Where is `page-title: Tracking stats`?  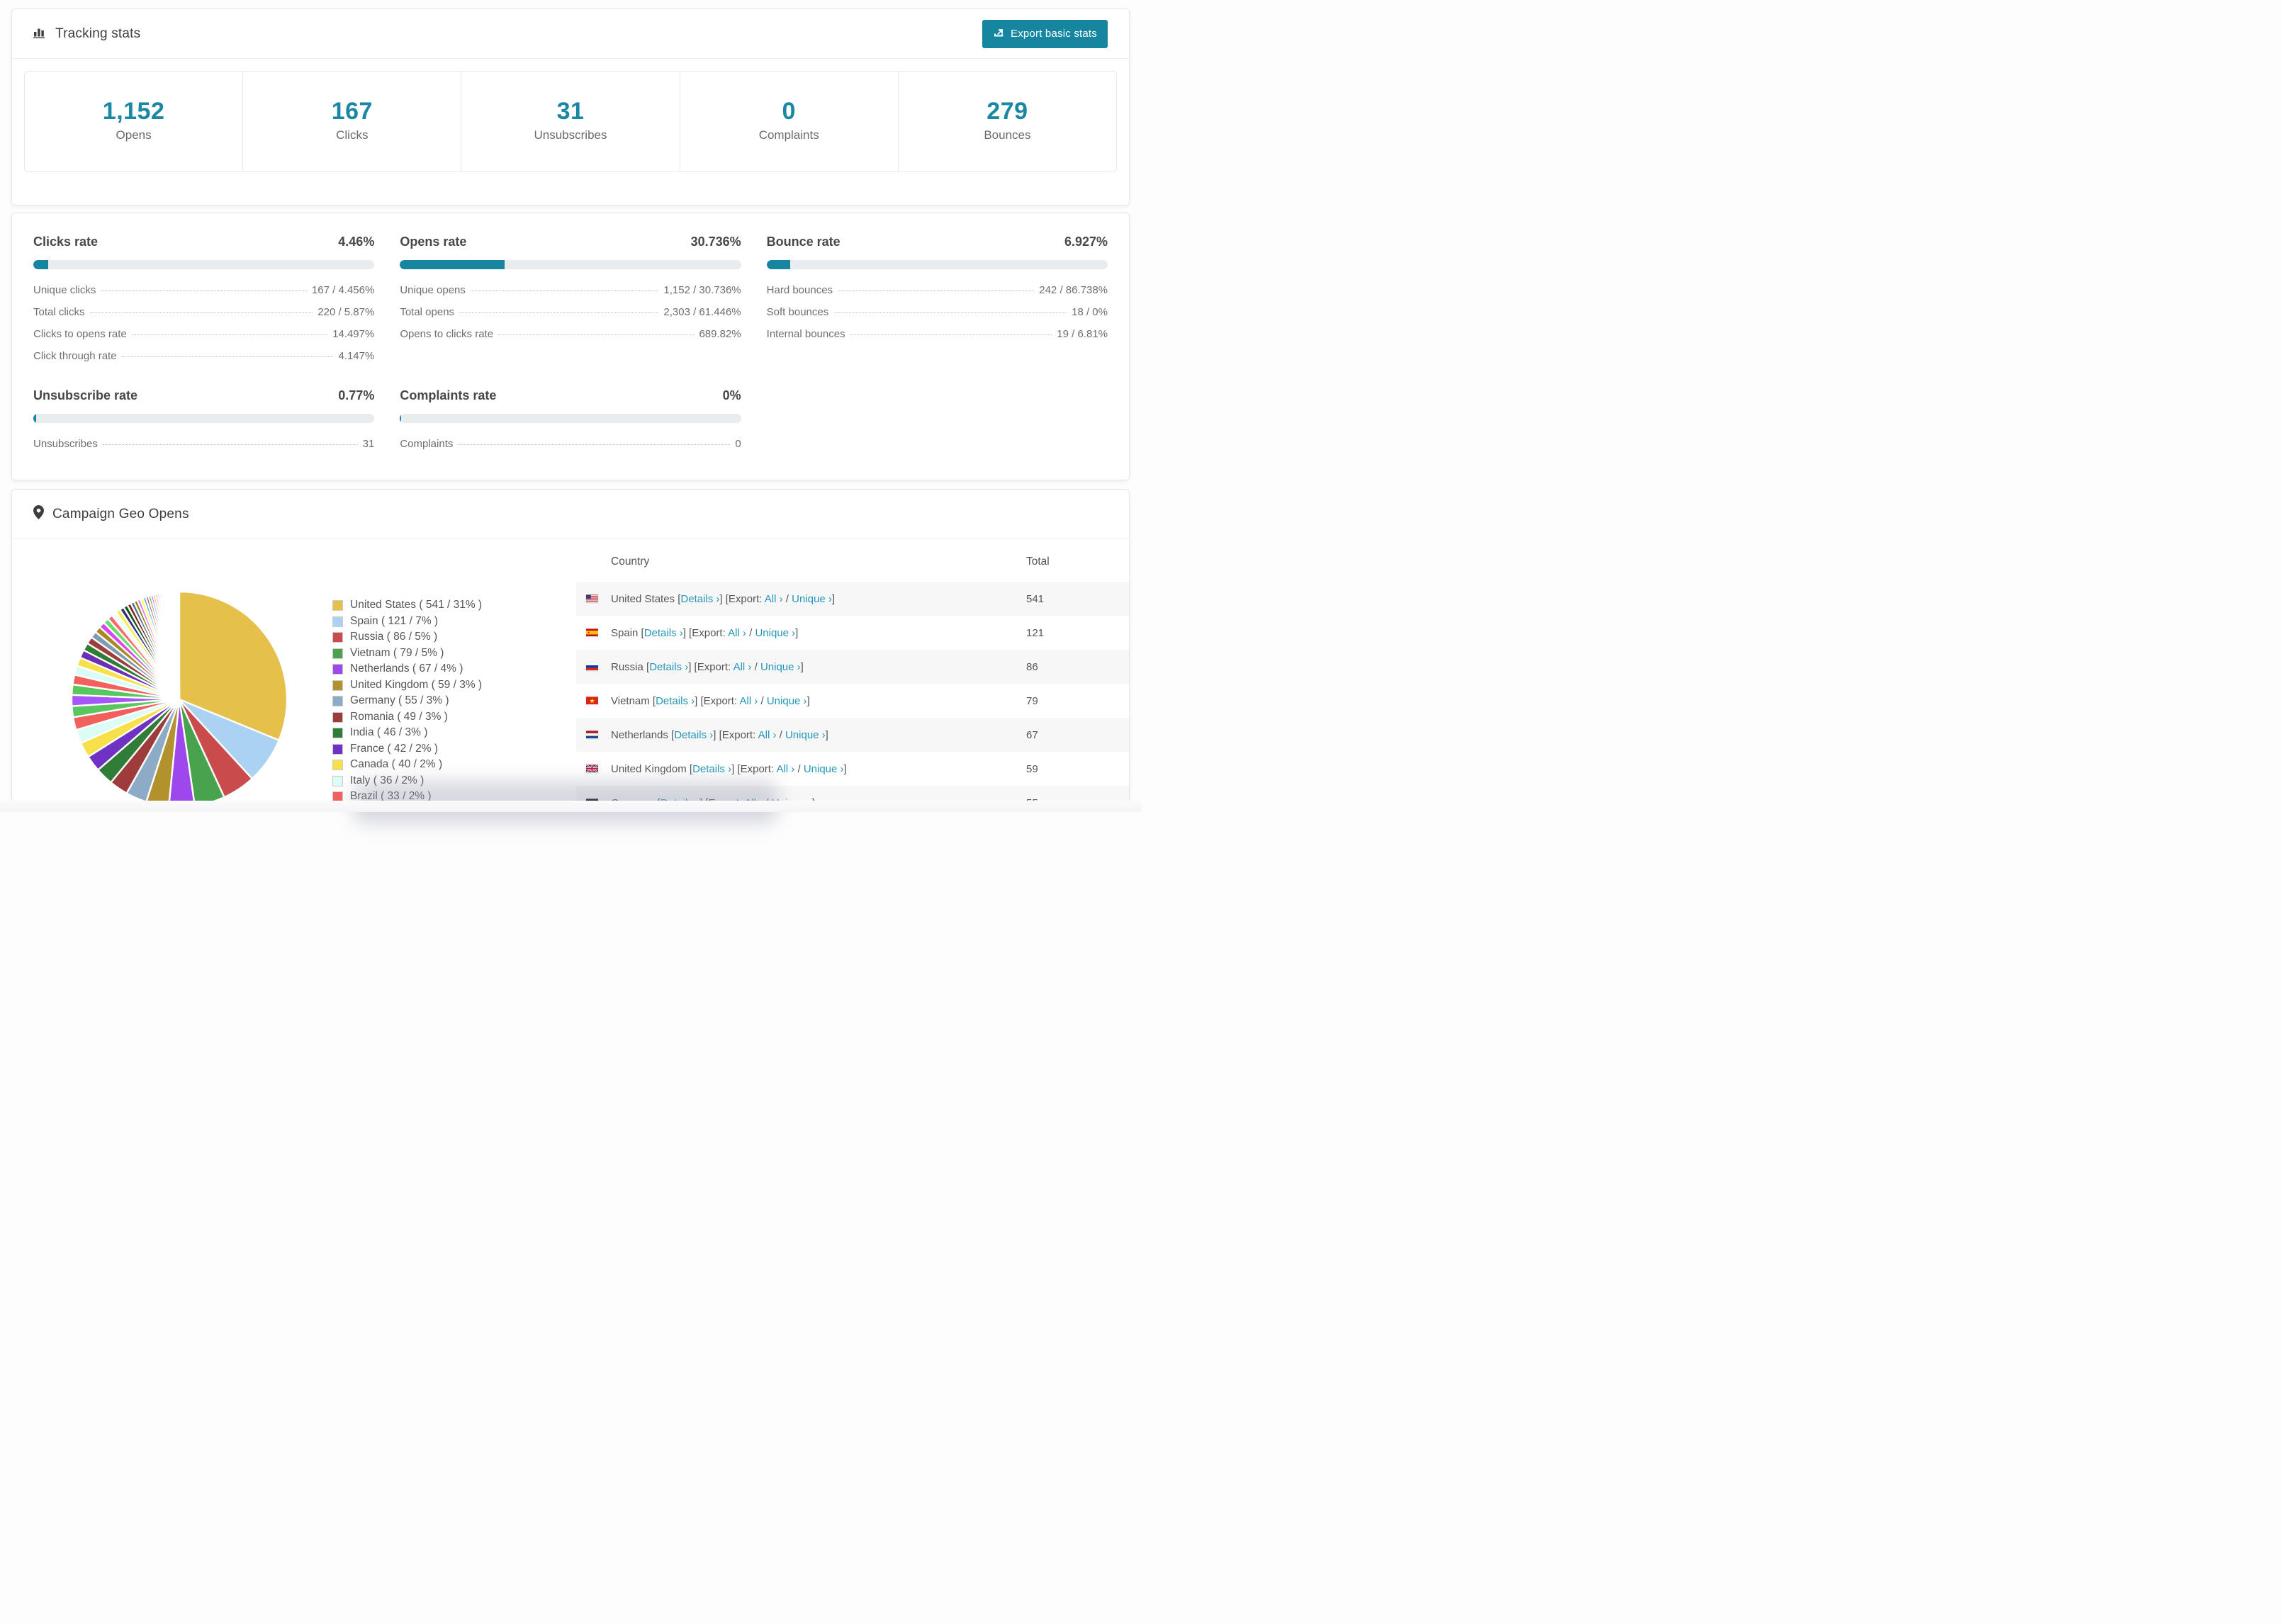
page-title: Tracking stats is located at coordinates (98, 33).